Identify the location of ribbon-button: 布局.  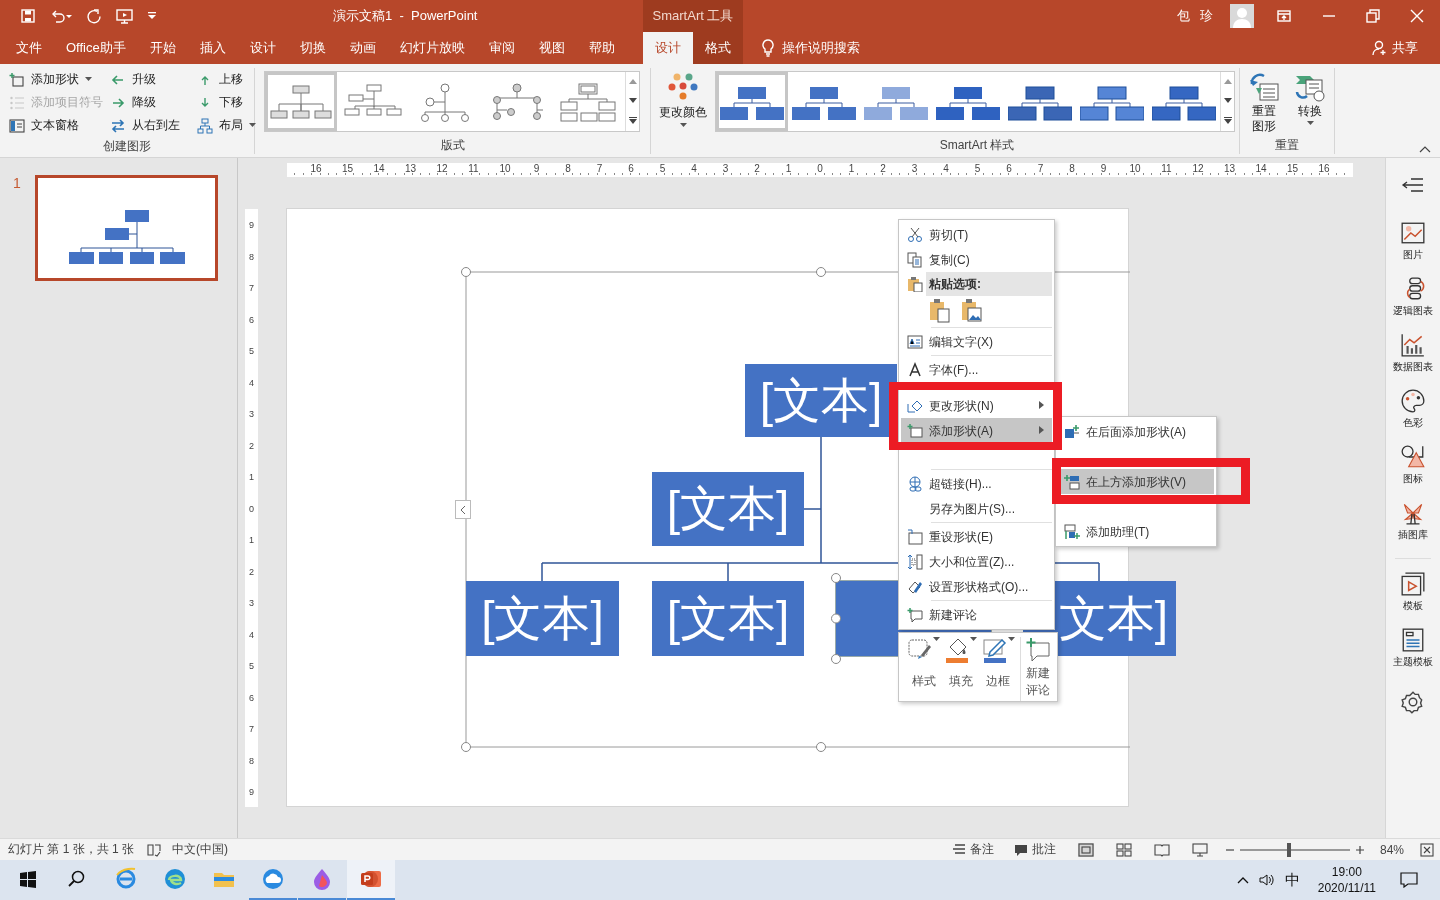
(227, 125).